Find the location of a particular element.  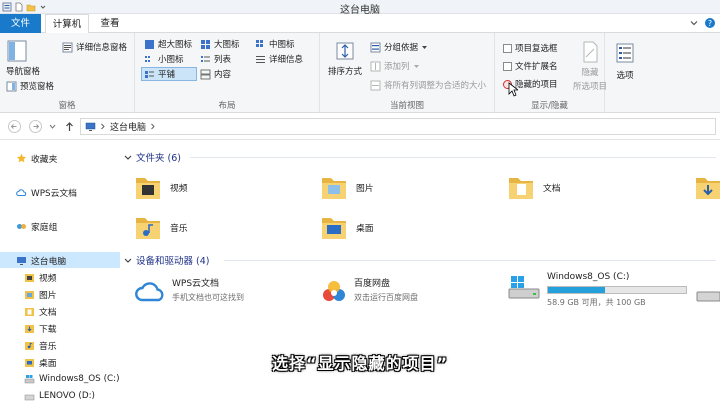

add-columns-label: 添加列 is located at coordinates (397, 67).